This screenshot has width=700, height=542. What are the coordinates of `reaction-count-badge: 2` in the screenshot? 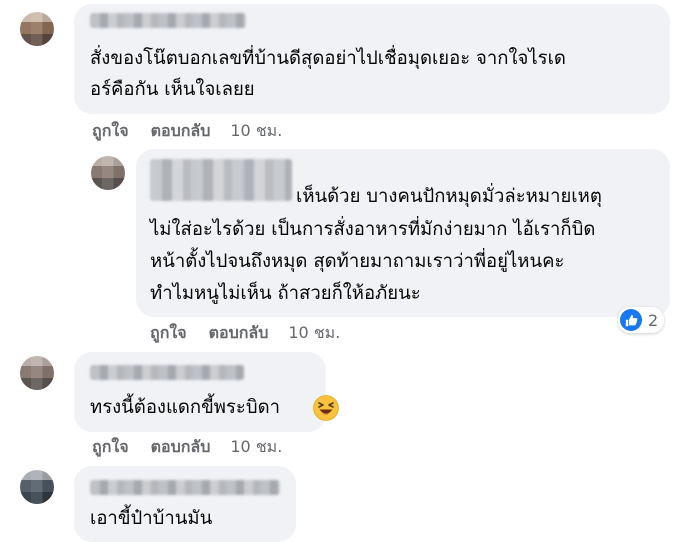 It's located at (641, 320).